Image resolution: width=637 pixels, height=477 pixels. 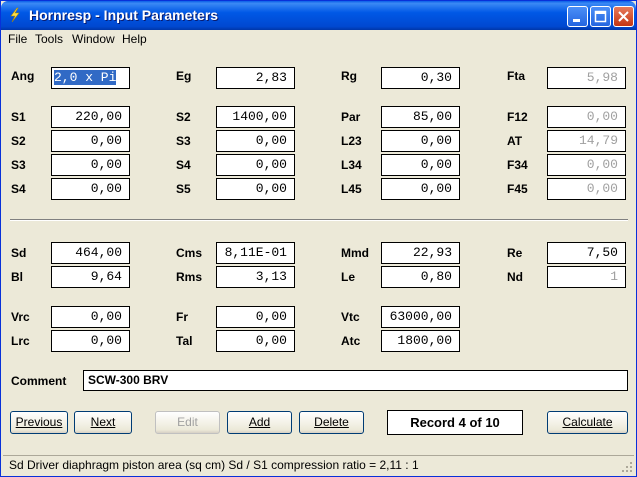 I want to click on field-eg: 2,83, so click(x=255, y=78).